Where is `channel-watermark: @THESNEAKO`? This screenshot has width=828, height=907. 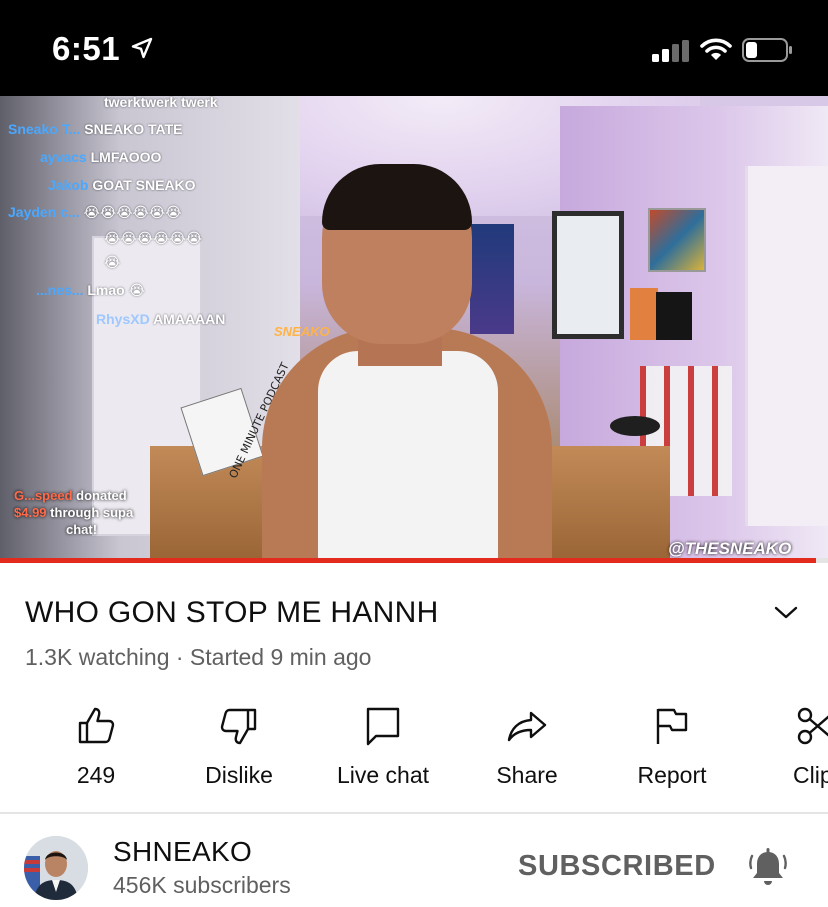 channel-watermark: @THESNEAKO is located at coordinates (730, 548).